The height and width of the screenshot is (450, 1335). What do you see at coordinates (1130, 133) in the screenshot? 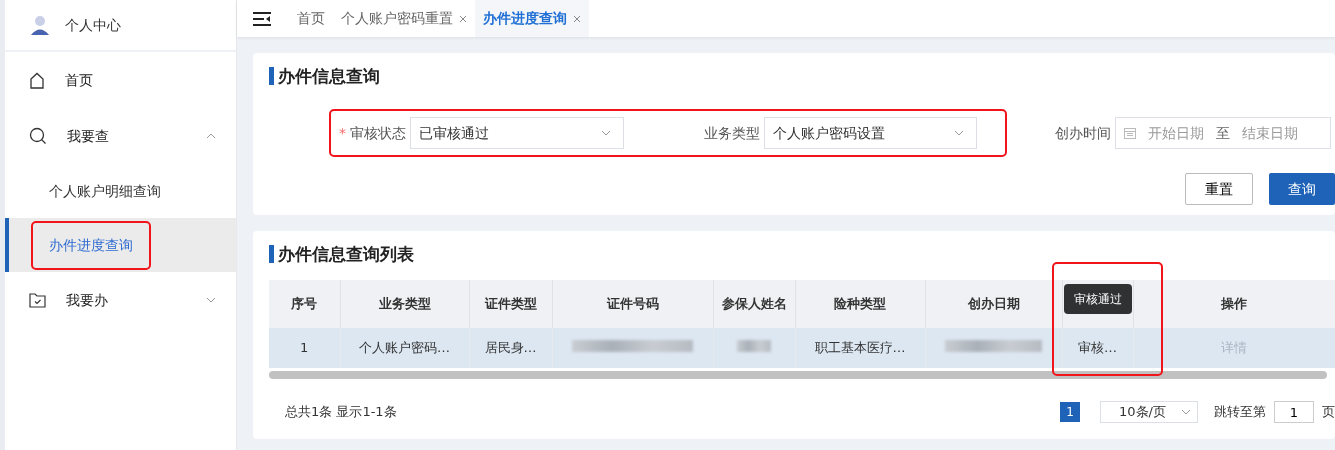
I see `calendar-icon` at bounding box center [1130, 133].